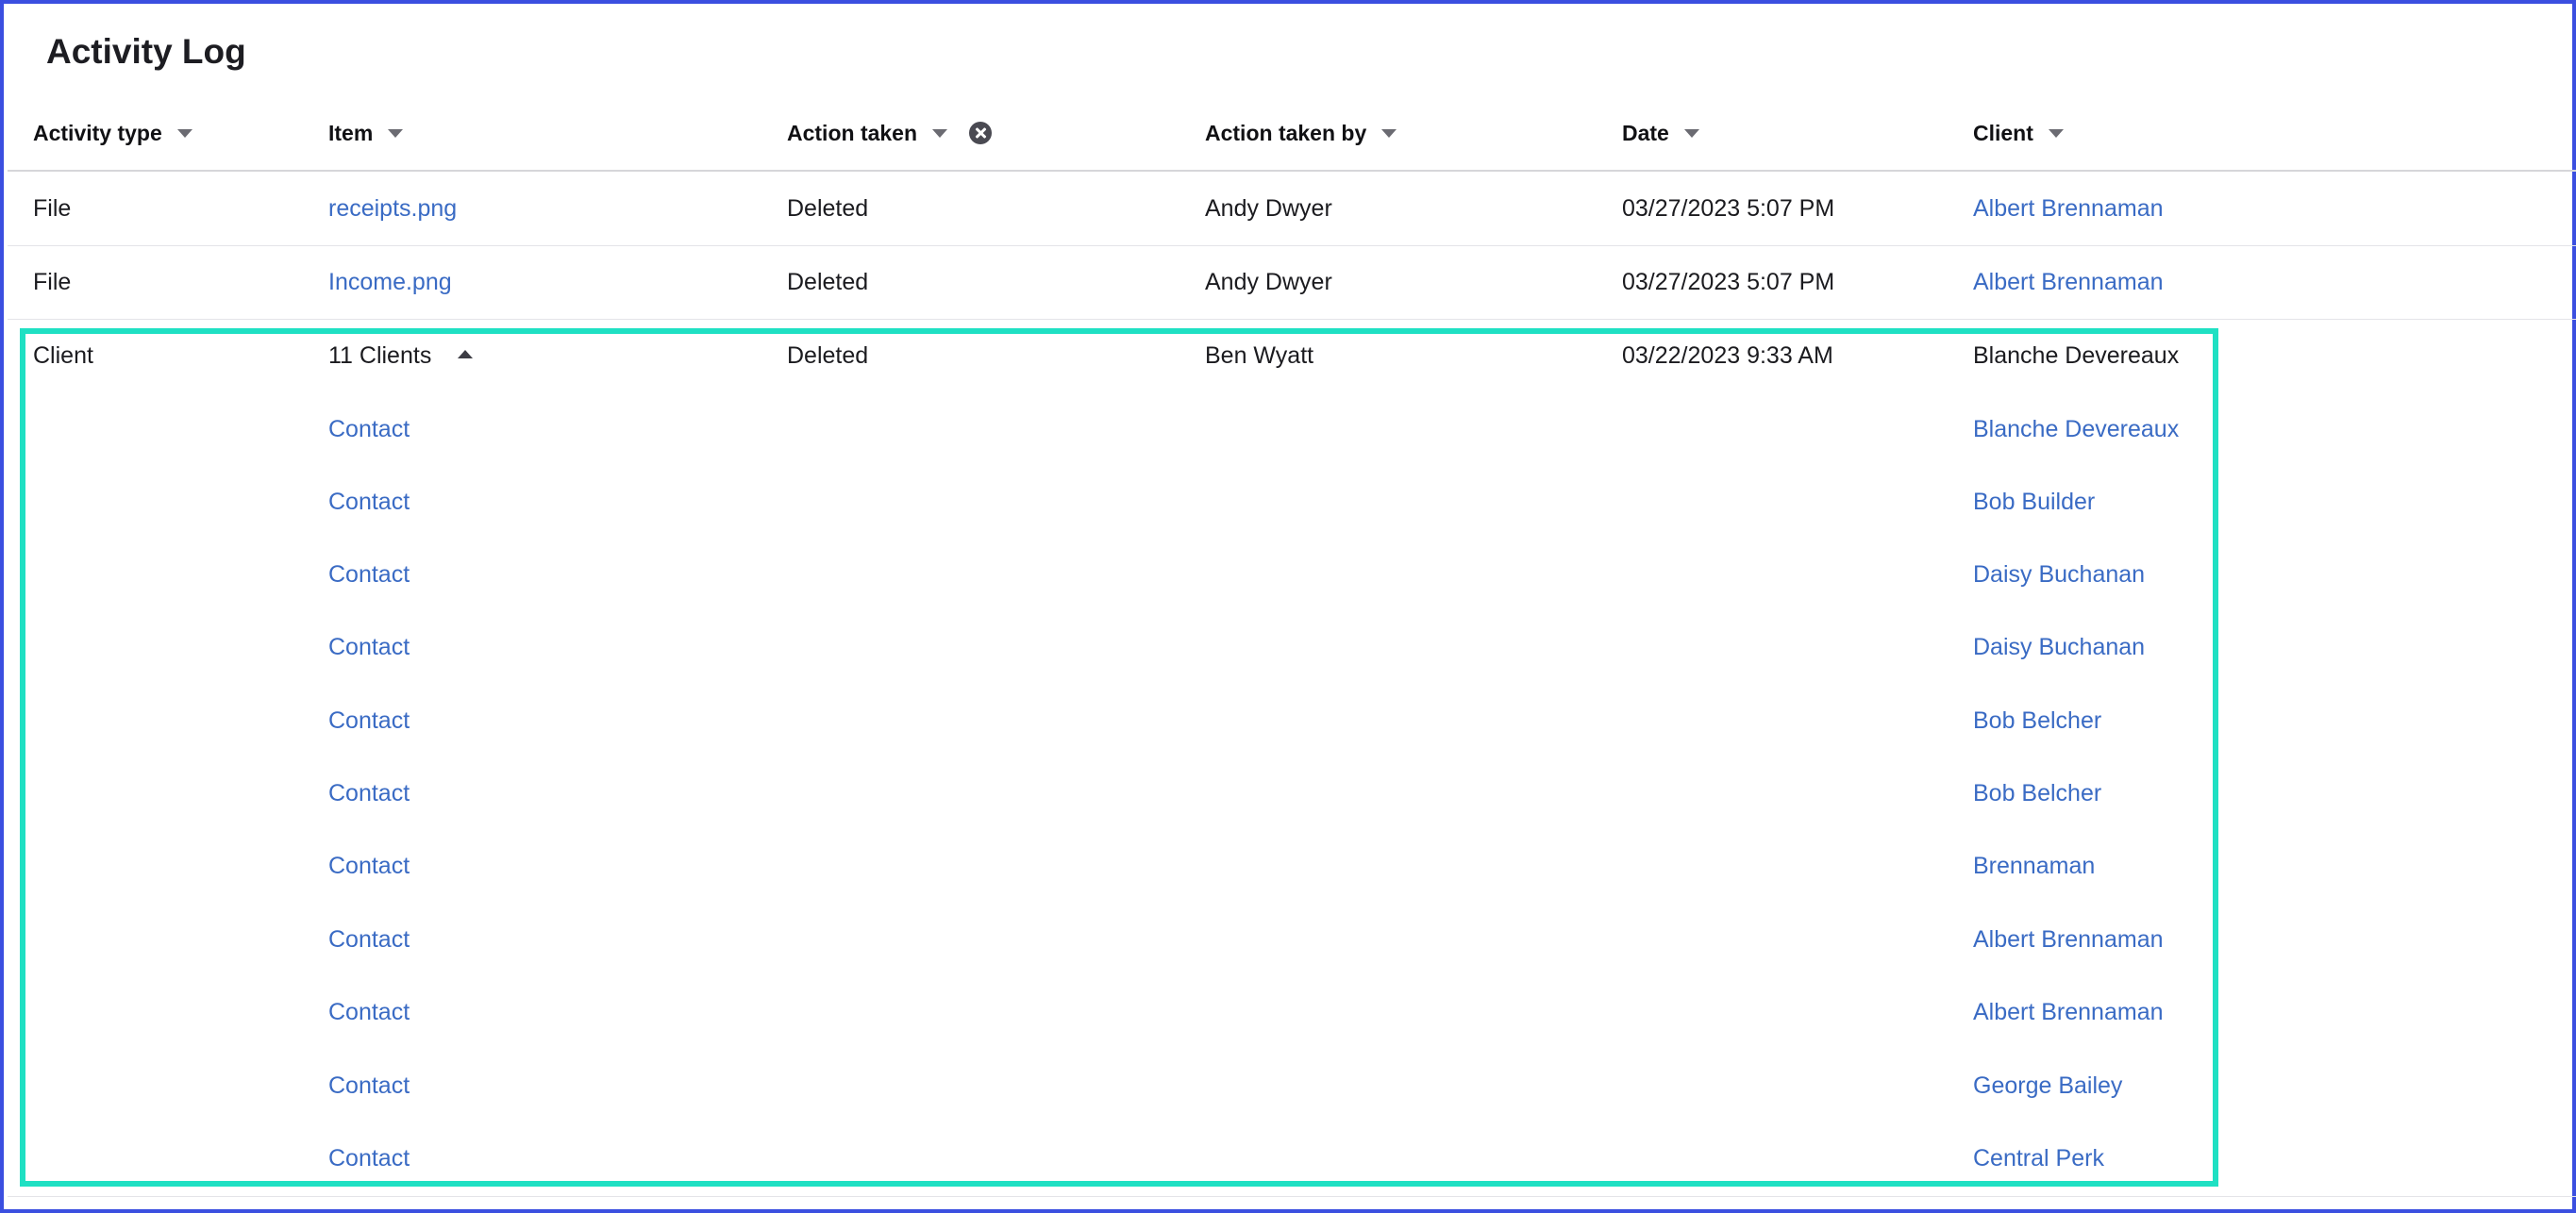  What do you see at coordinates (146, 51) in the screenshot?
I see `page-title: Activity Log` at bounding box center [146, 51].